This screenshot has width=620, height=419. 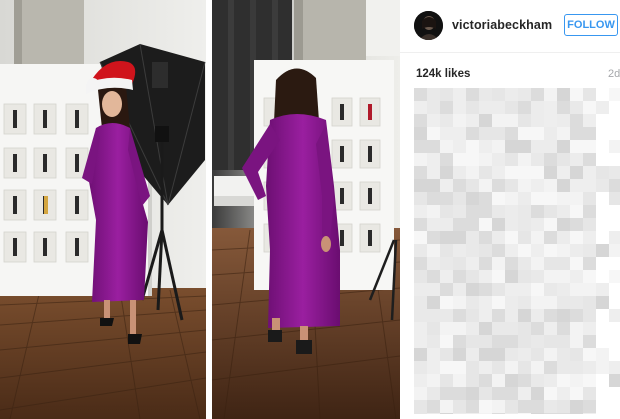 I want to click on likes-count: 124k likes, so click(x=443, y=74).